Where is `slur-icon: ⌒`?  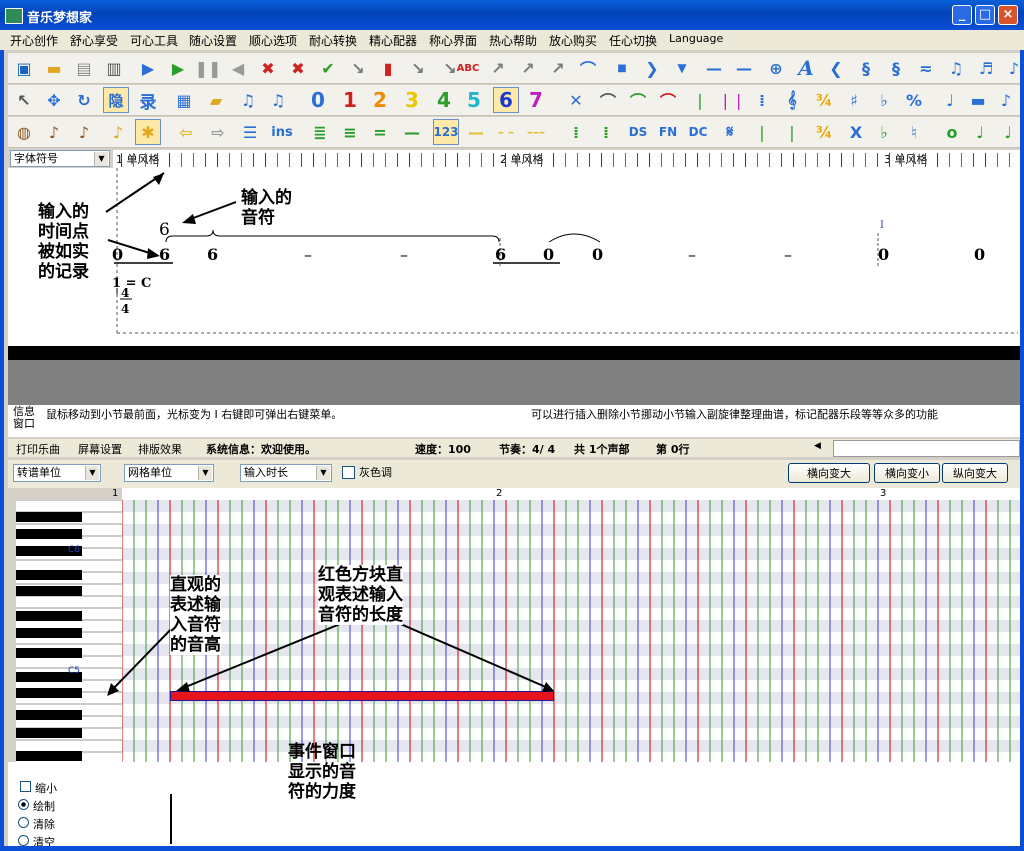 slur-icon: ⌒ is located at coordinates (608, 100).